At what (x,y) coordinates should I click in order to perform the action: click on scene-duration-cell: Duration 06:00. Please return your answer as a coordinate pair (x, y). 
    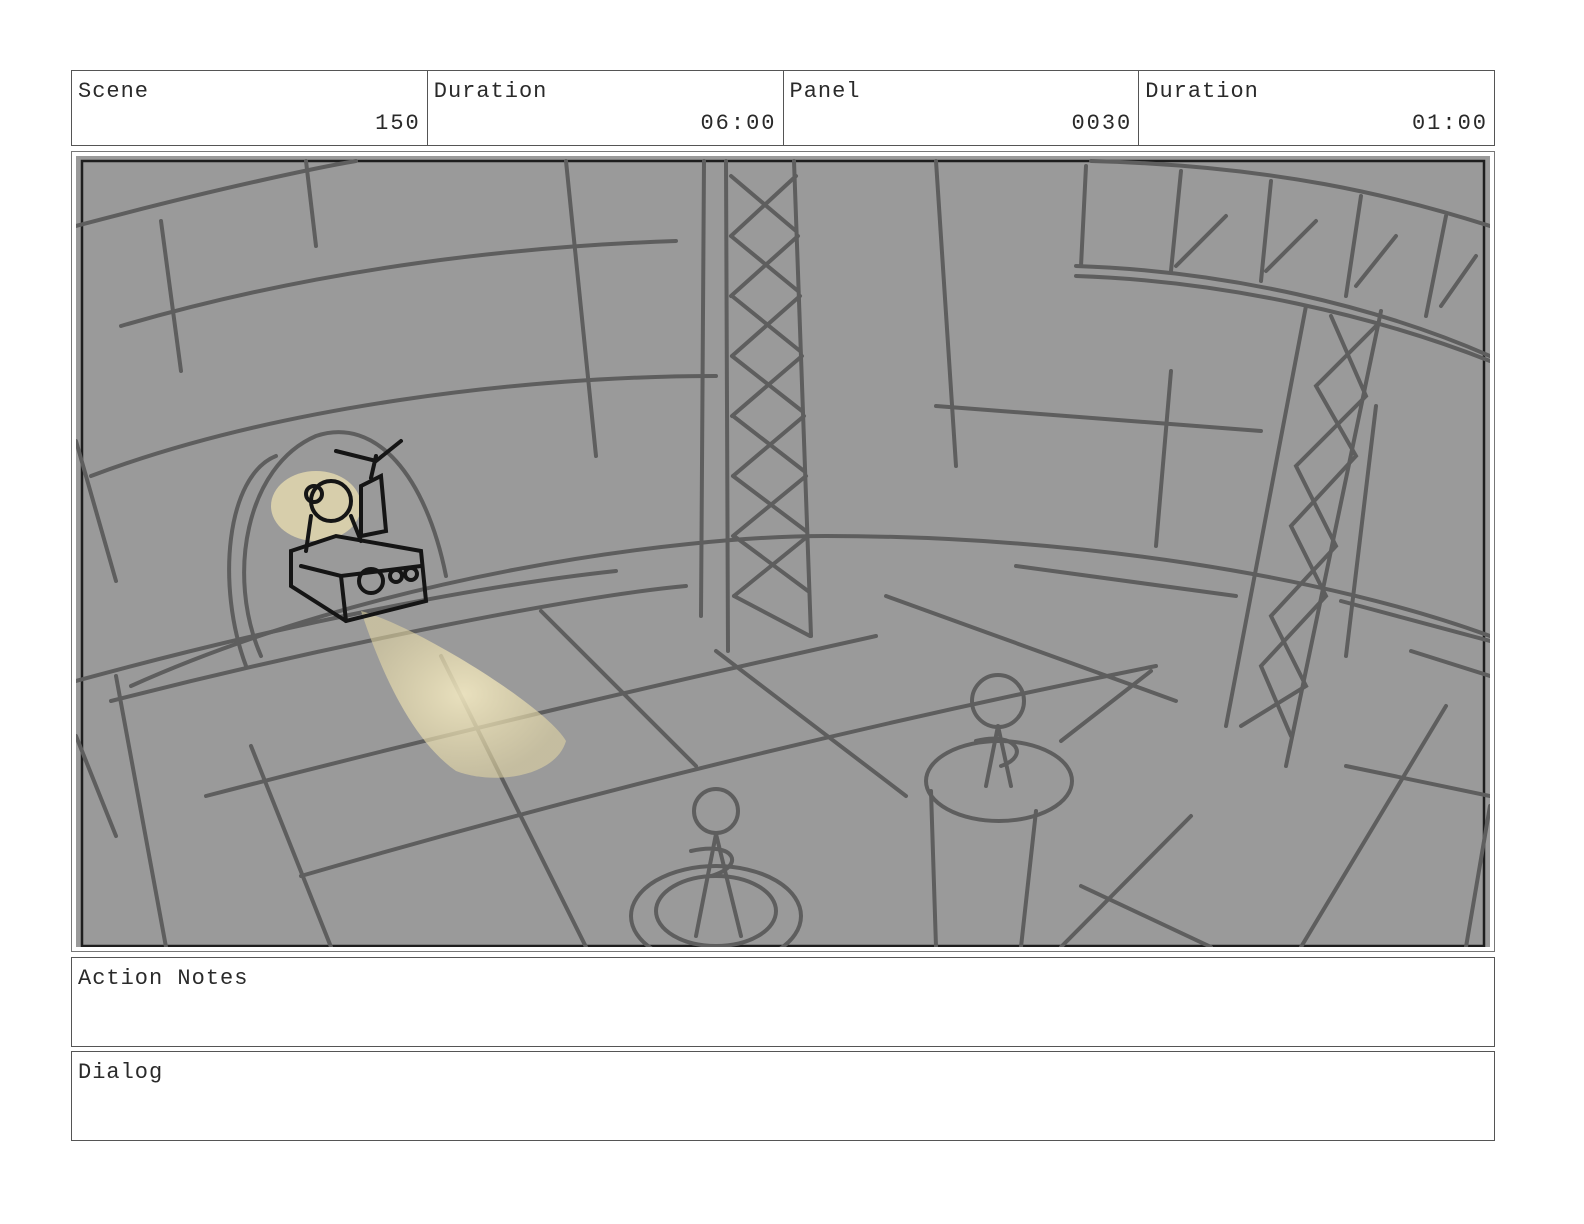
    Looking at the image, I should click on (606, 108).